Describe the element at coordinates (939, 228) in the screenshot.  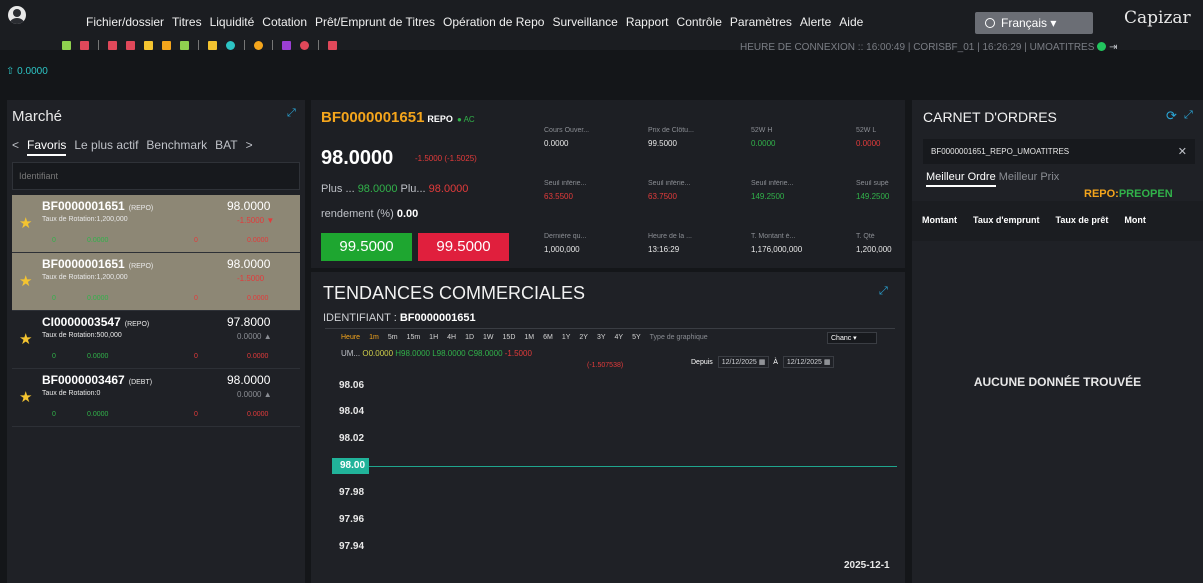
I see `col-montant: Montant` at that location.